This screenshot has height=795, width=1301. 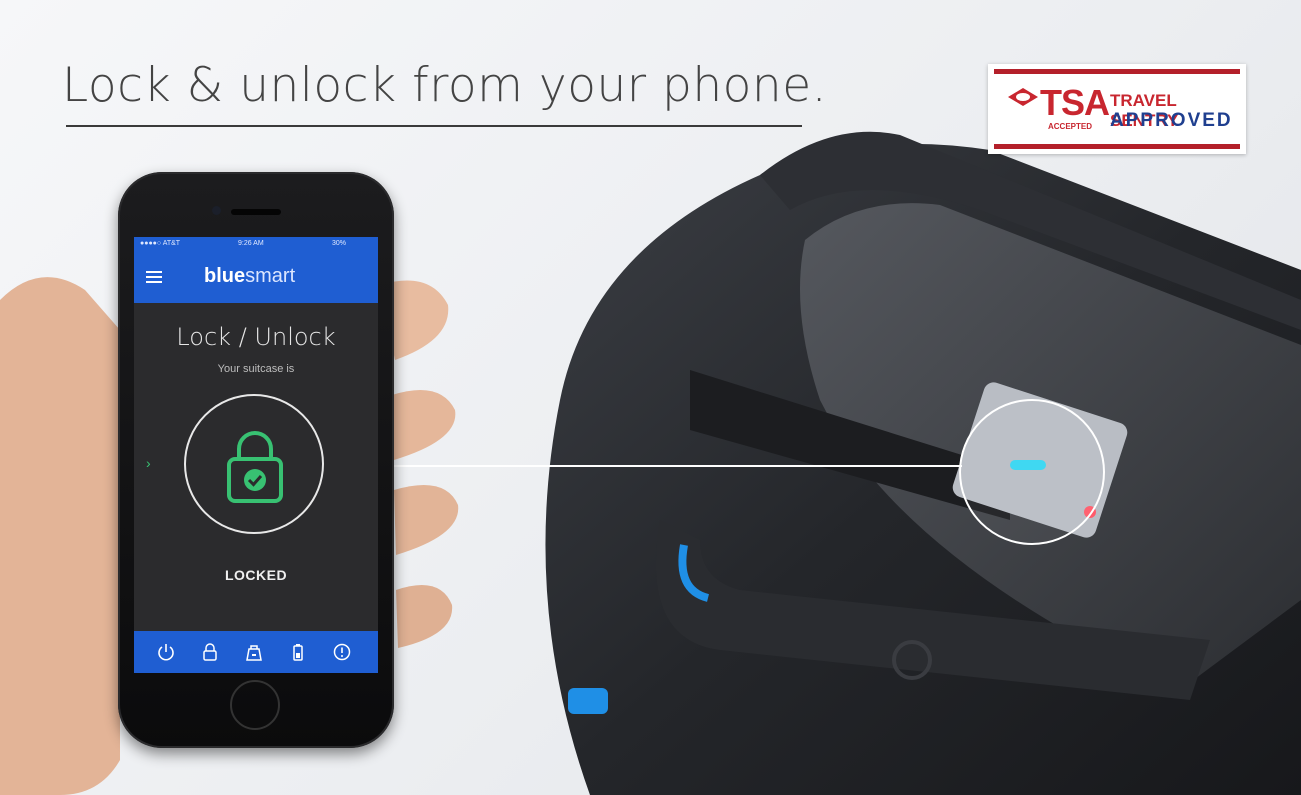 I want to click on brand-light: smart, so click(x=270, y=276).